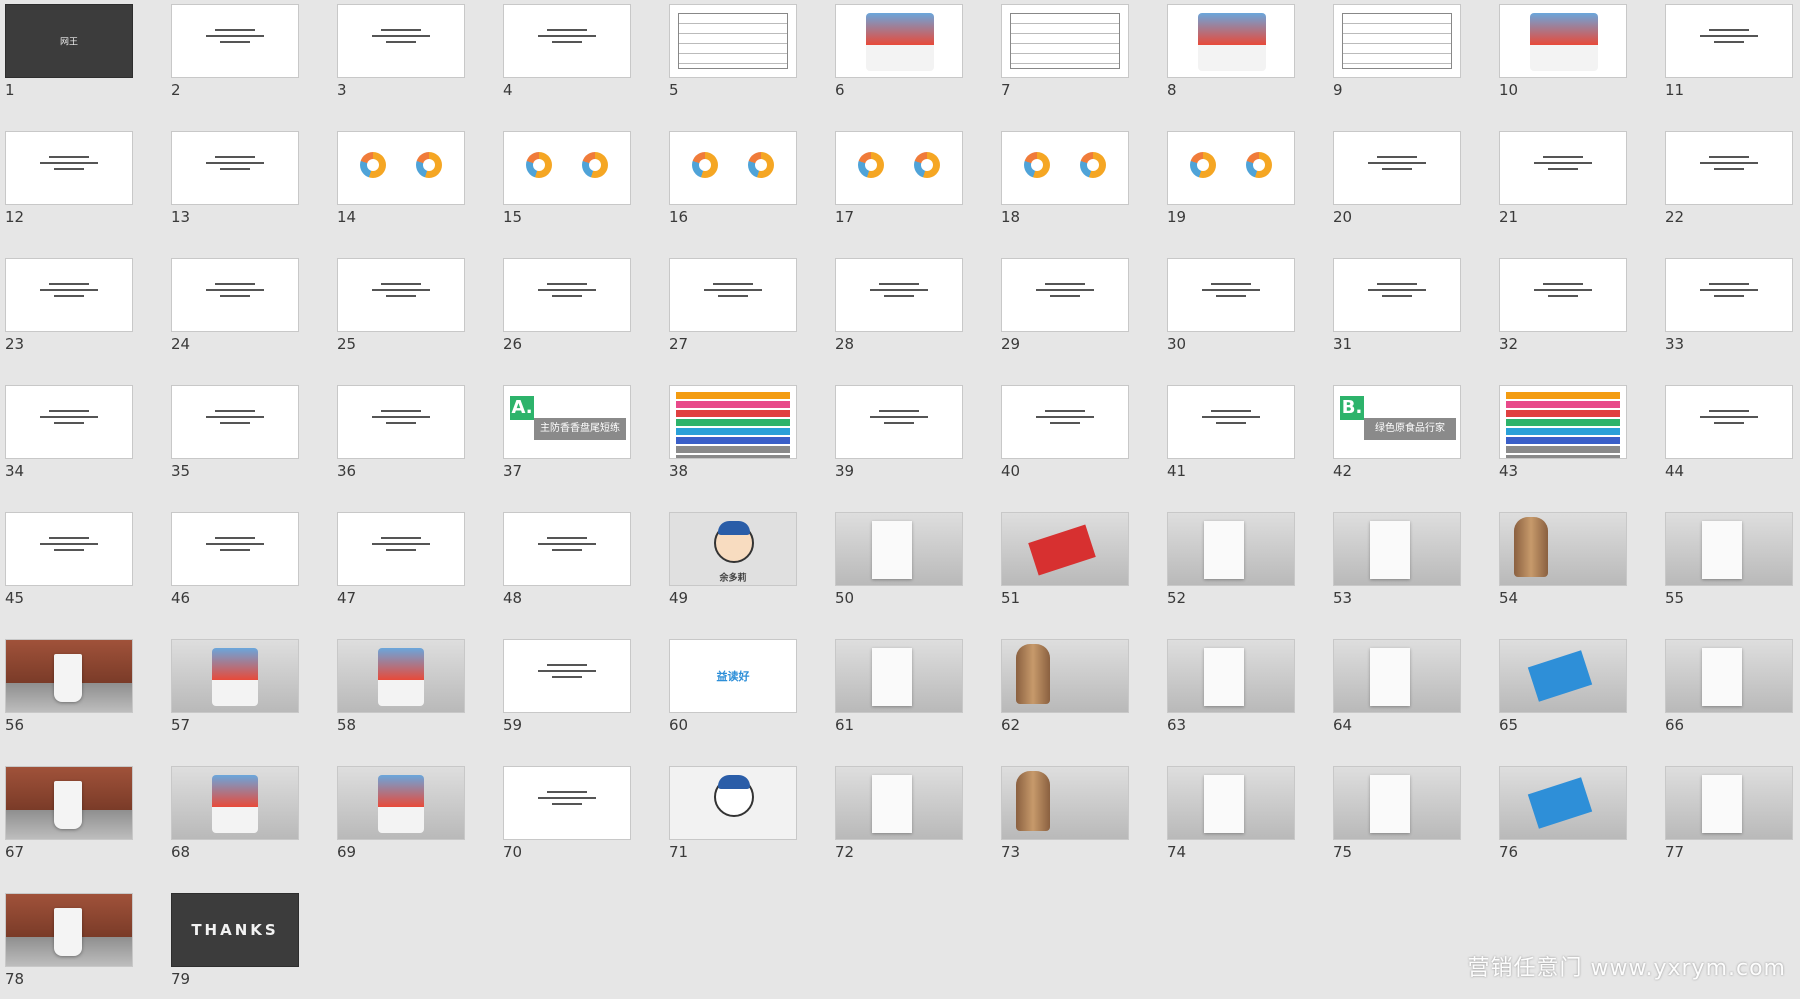  Describe the element at coordinates (564, 182) in the screenshot. I see `slide-thumbnail: 15` at that location.